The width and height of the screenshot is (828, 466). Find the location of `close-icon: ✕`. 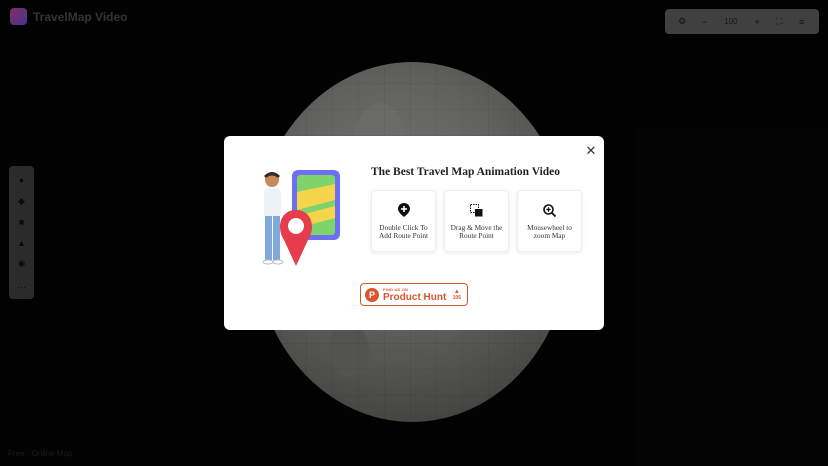

close-icon: ✕ is located at coordinates (591, 151).